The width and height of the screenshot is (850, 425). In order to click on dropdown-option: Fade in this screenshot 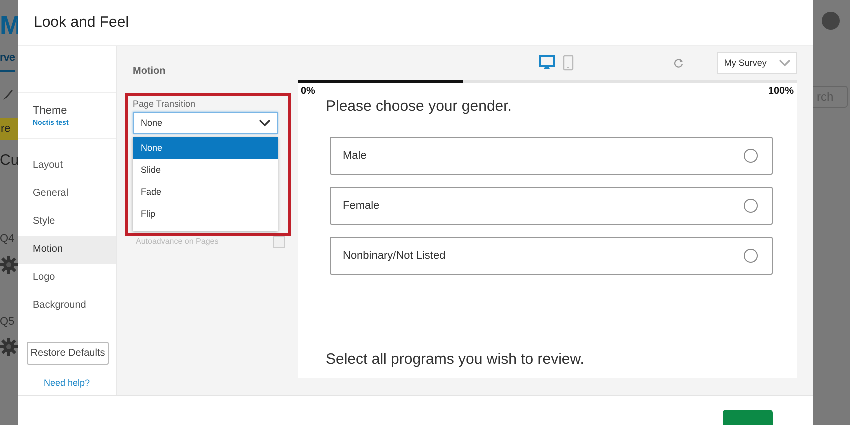, I will do `click(205, 191)`.